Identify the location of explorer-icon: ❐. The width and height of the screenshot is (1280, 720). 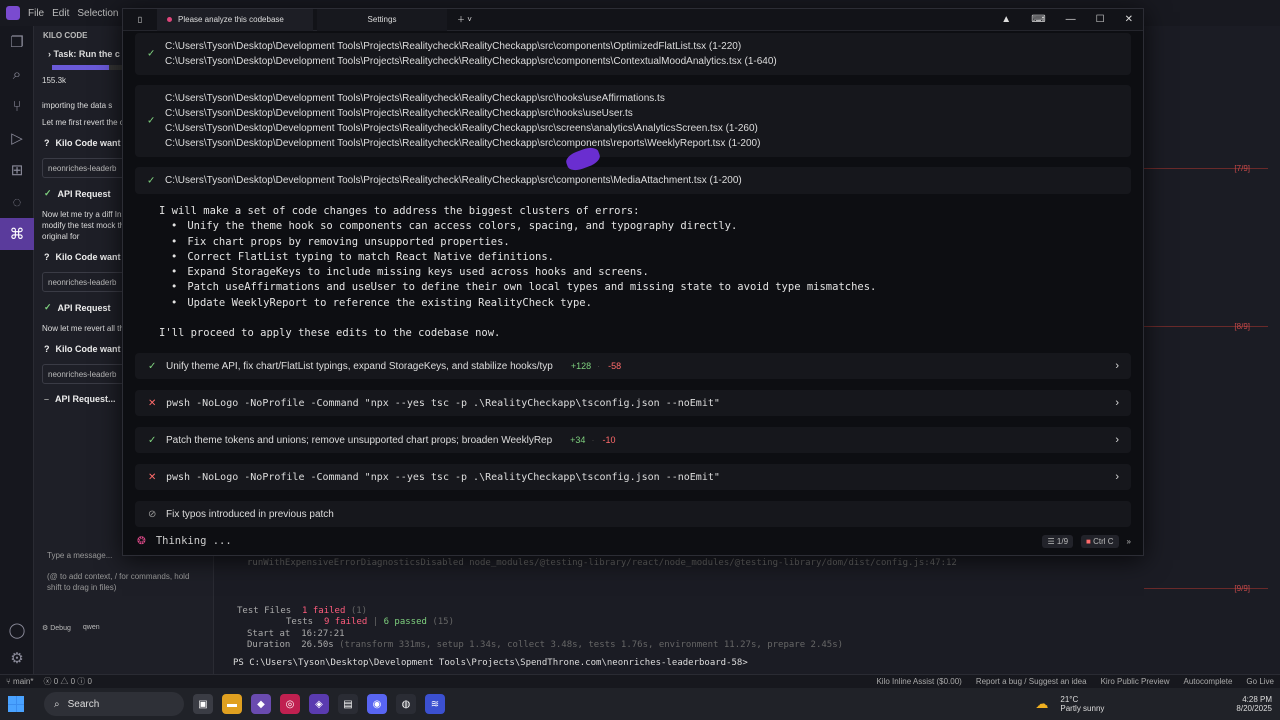
(17, 42).